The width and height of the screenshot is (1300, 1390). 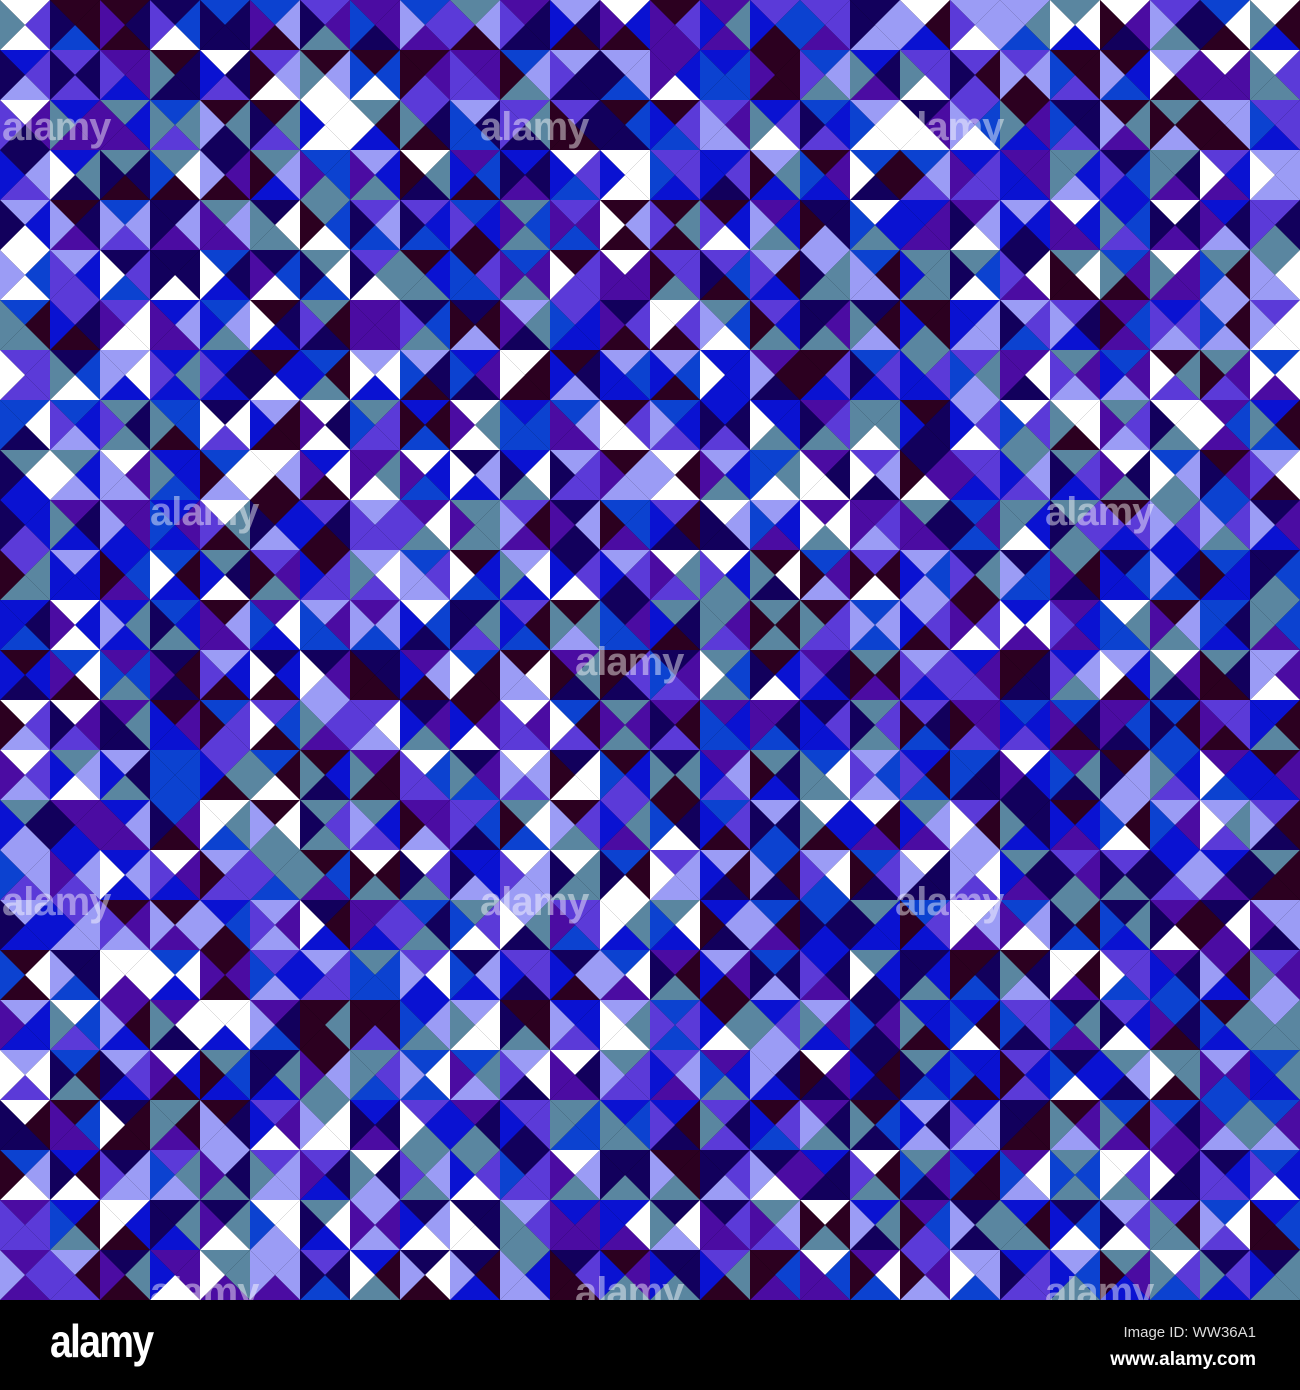 What do you see at coordinates (650, 1345) in the screenshot?
I see `footer-bar: alamy Image ID: WW36A1 www.alamy.com` at bounding box center [650, 1345].